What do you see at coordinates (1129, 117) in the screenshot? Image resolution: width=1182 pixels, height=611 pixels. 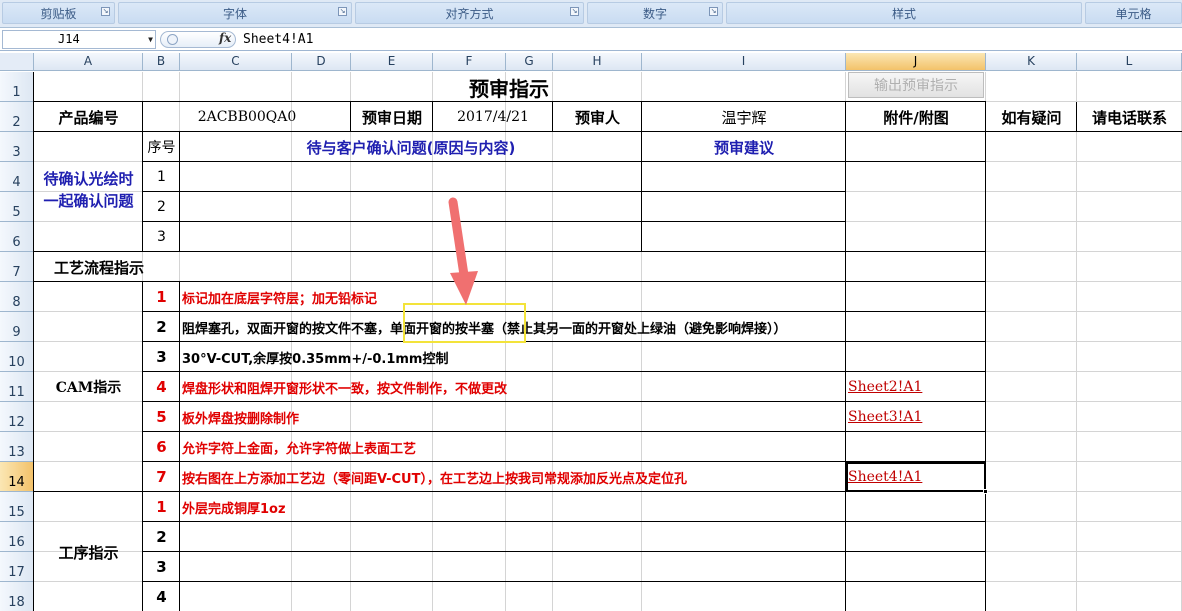 I see `phone-label: 请电话联系` at bounding box center [1129, 117].